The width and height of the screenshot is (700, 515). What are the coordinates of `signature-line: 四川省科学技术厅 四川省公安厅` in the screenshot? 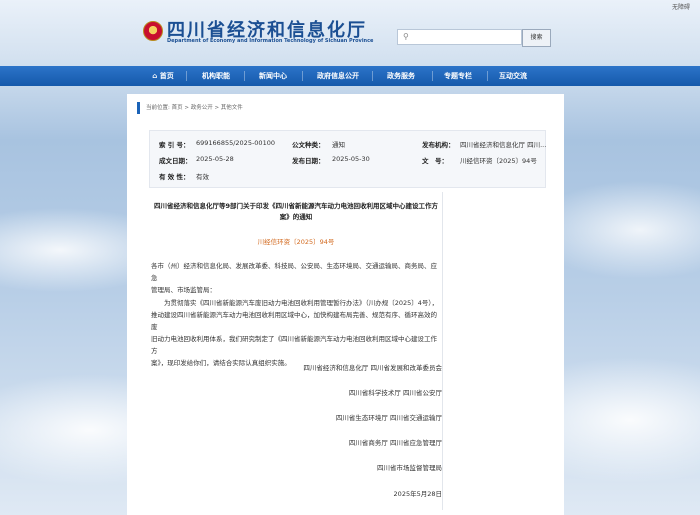 It's located at (395, 393).